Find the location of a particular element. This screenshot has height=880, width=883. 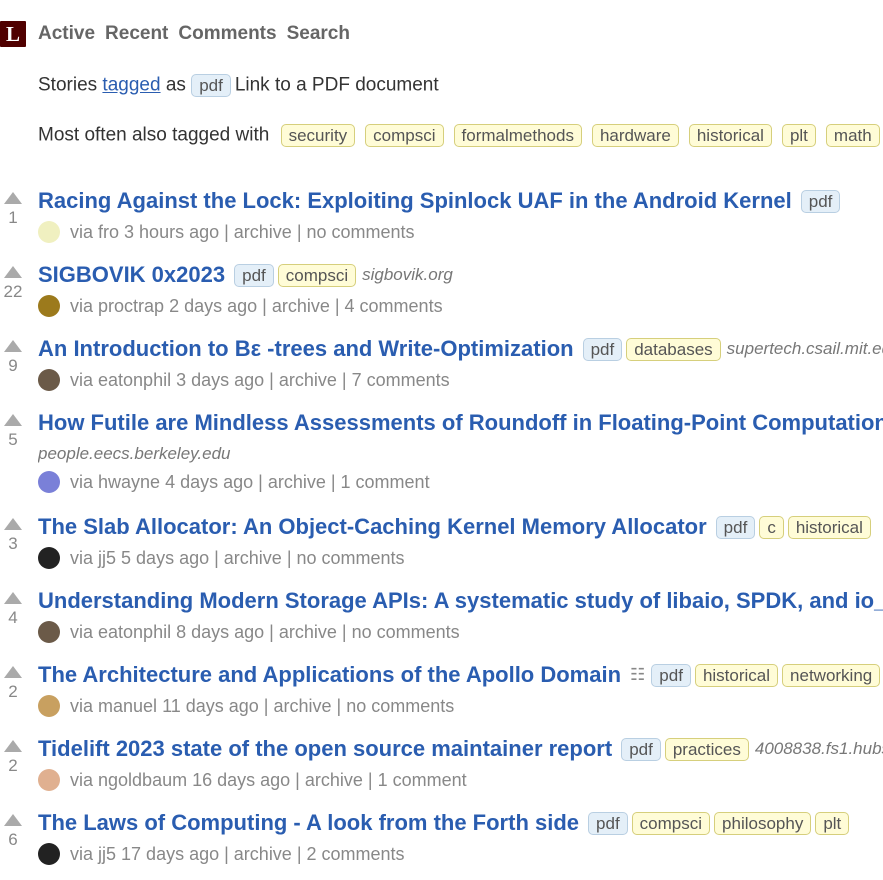

nav-active: Active is located at coordinates (66, 34).